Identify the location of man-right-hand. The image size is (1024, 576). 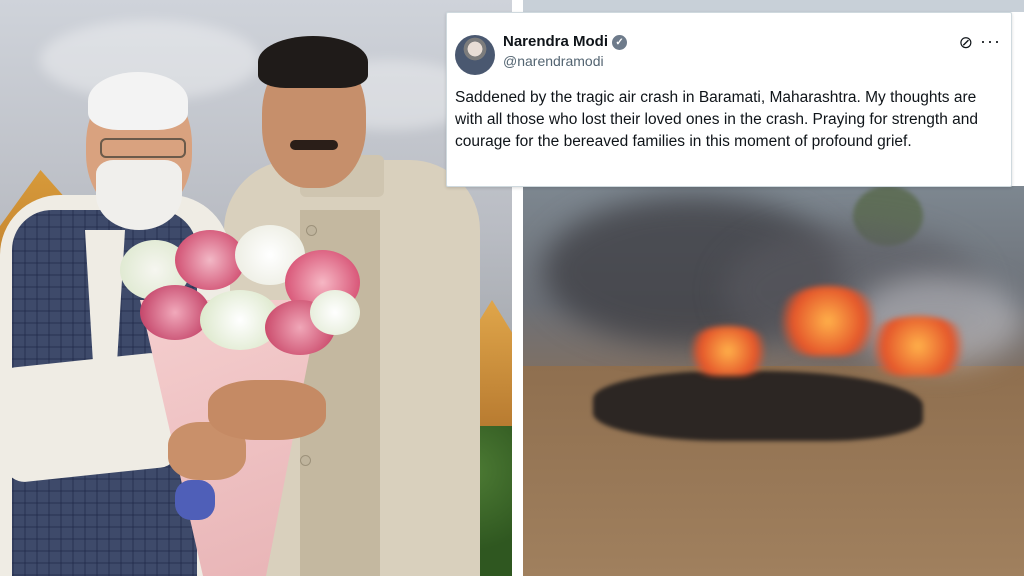
(267, 410).